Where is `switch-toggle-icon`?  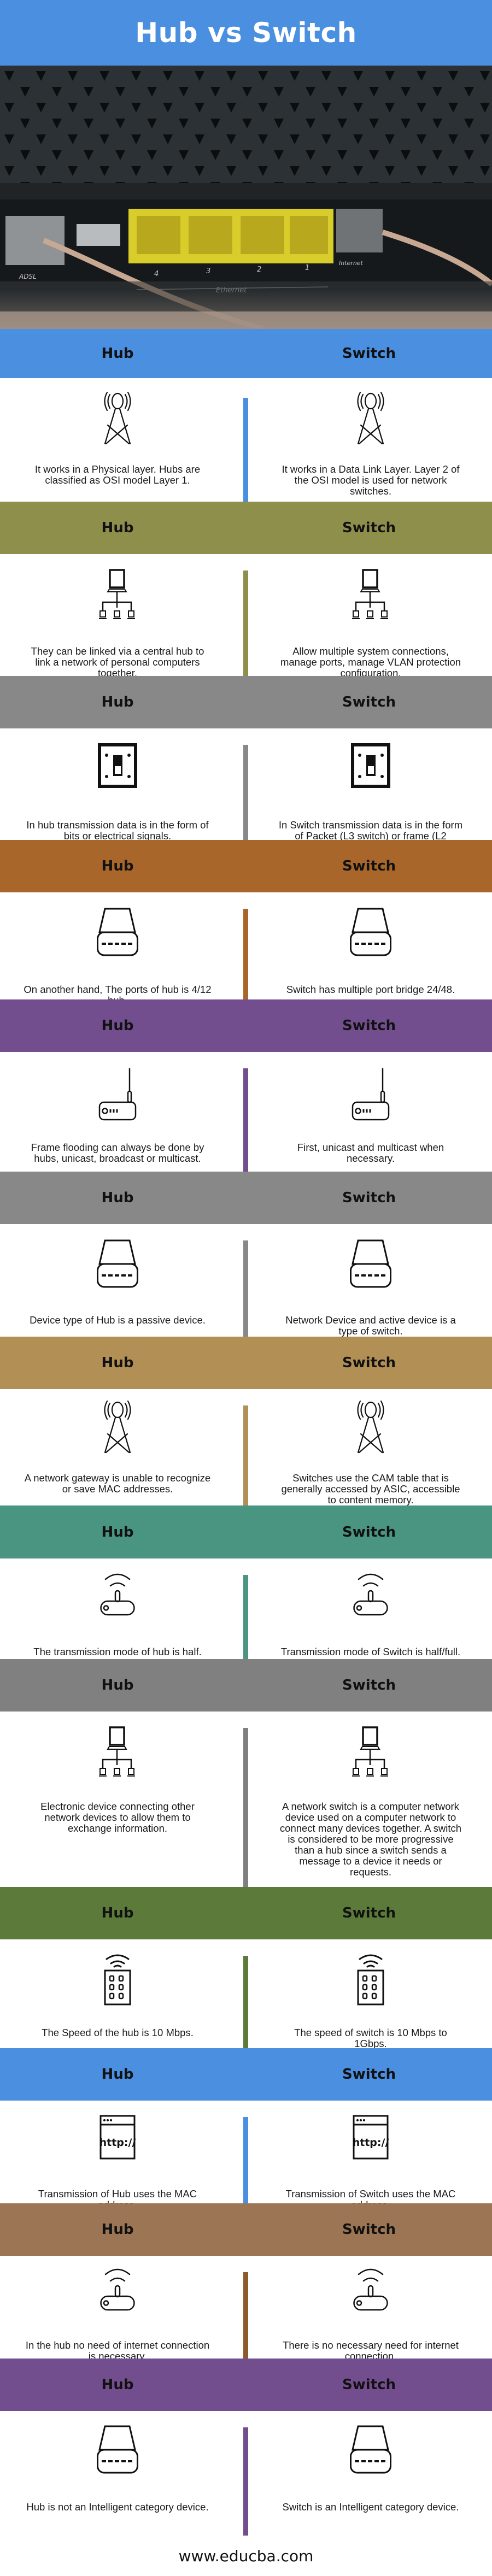
switch-toggle-icon is located at coordinates (117, 767).